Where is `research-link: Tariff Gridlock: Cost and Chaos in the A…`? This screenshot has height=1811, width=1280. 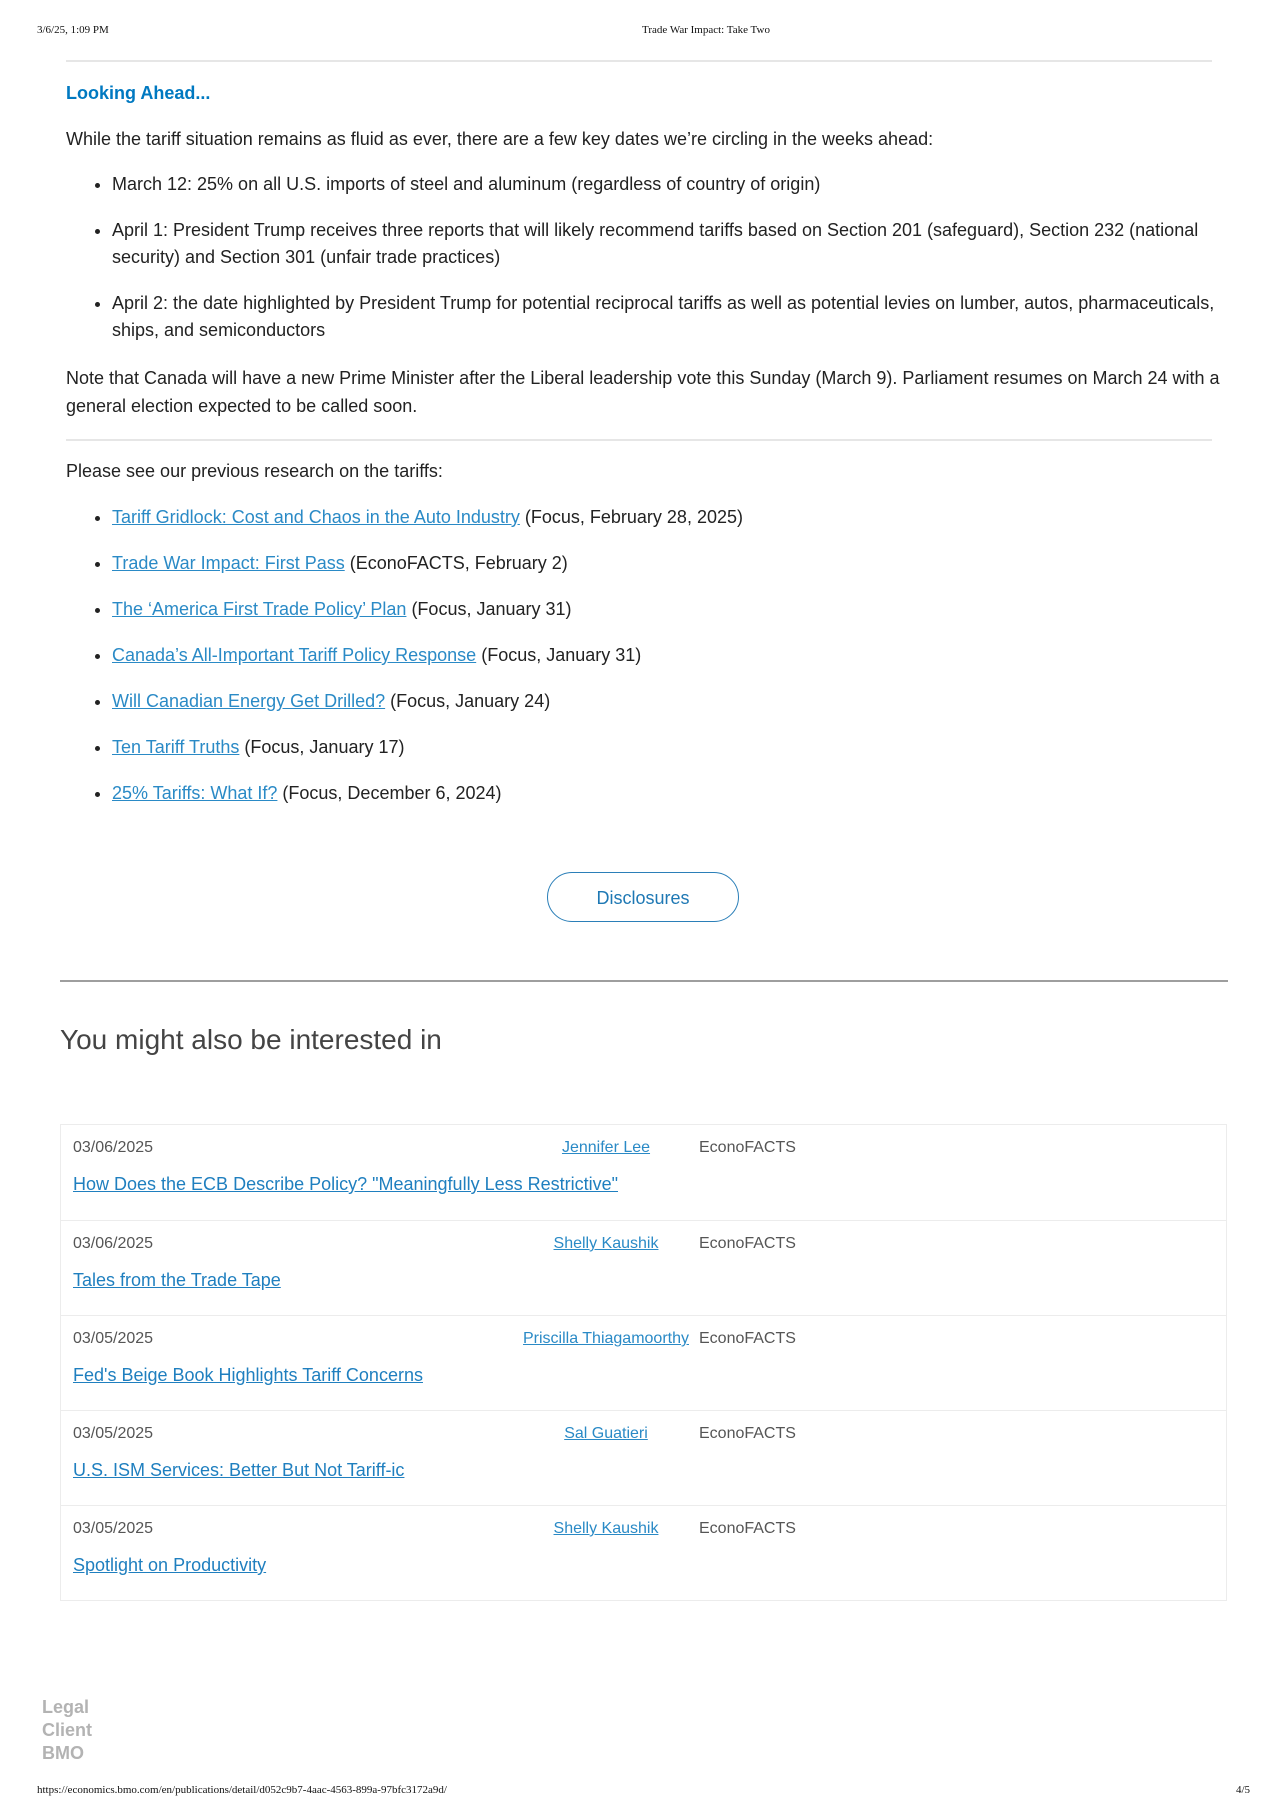 research-link: Tariff Gridlock: Cost and Chaos in the A… is located at coordinates (316, 517).